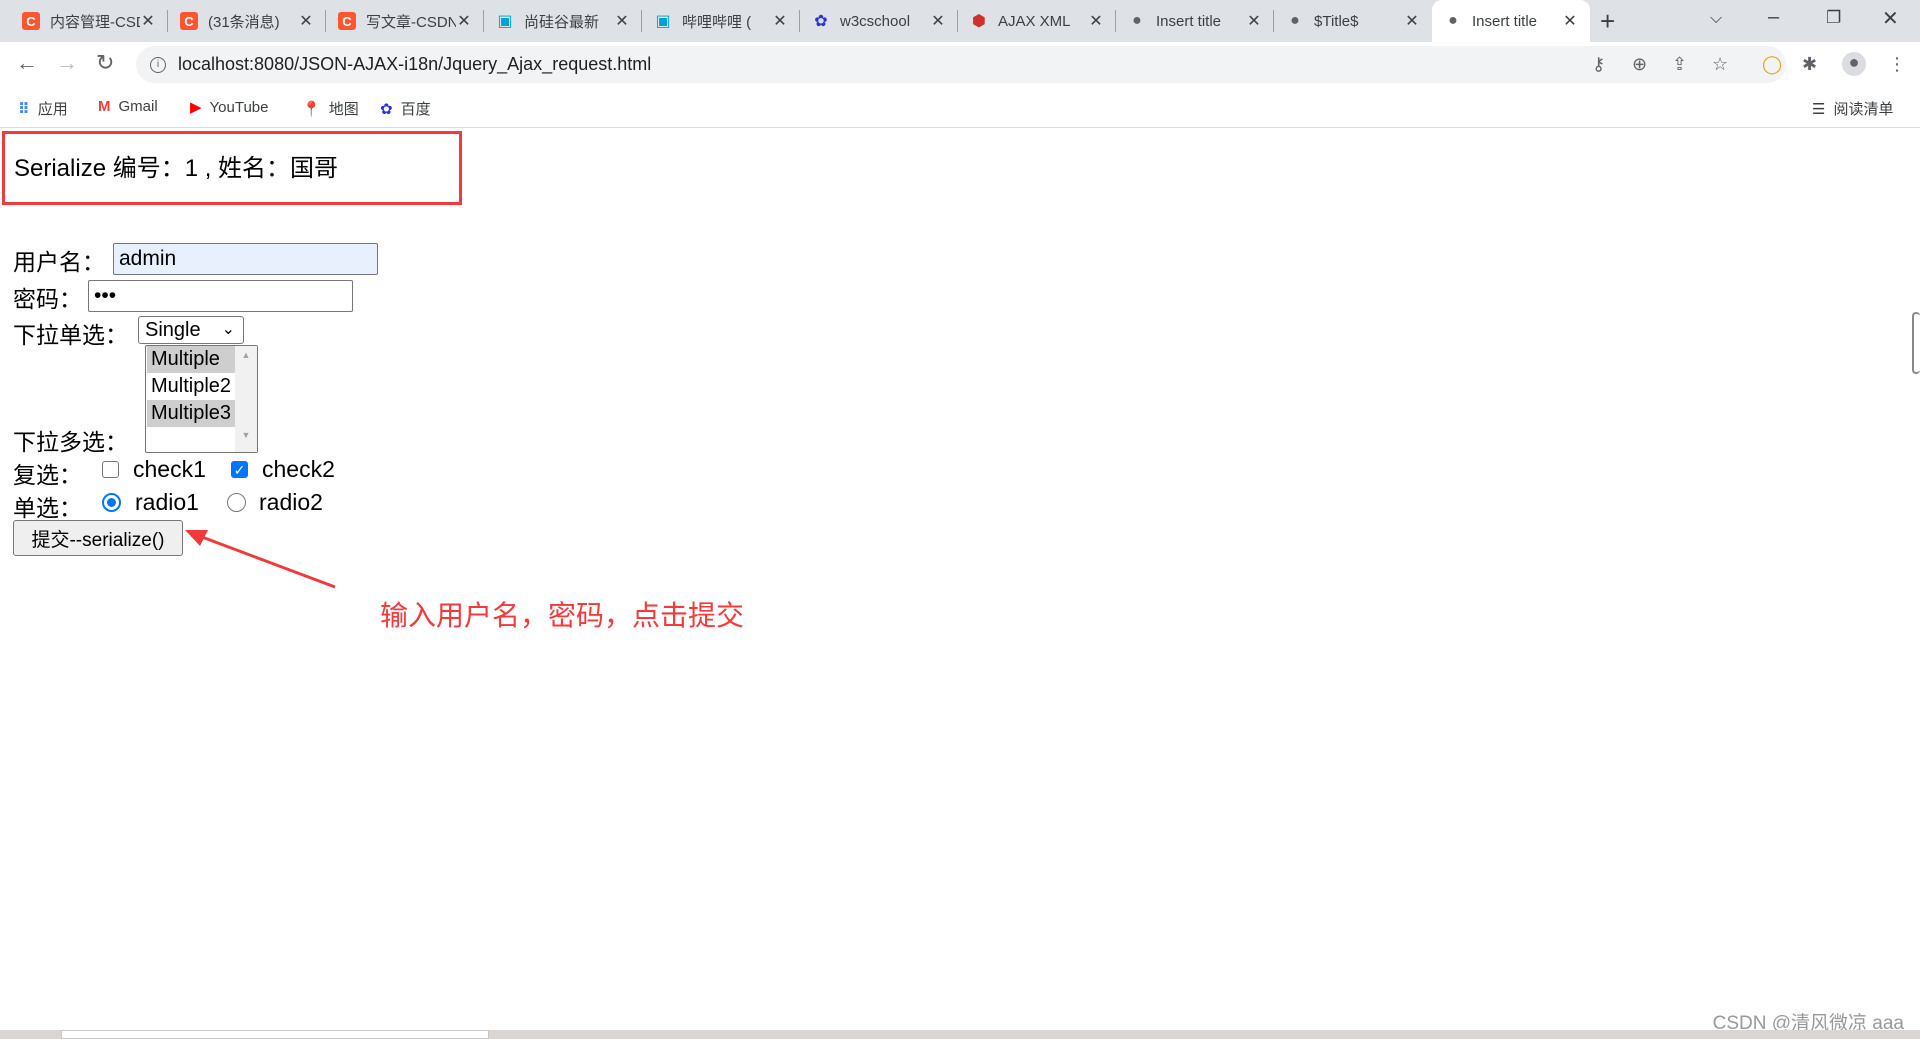 The width and height of the screenshot is (1920, 1039). I want to click on multi-option: Multiple, so click(192, 359).